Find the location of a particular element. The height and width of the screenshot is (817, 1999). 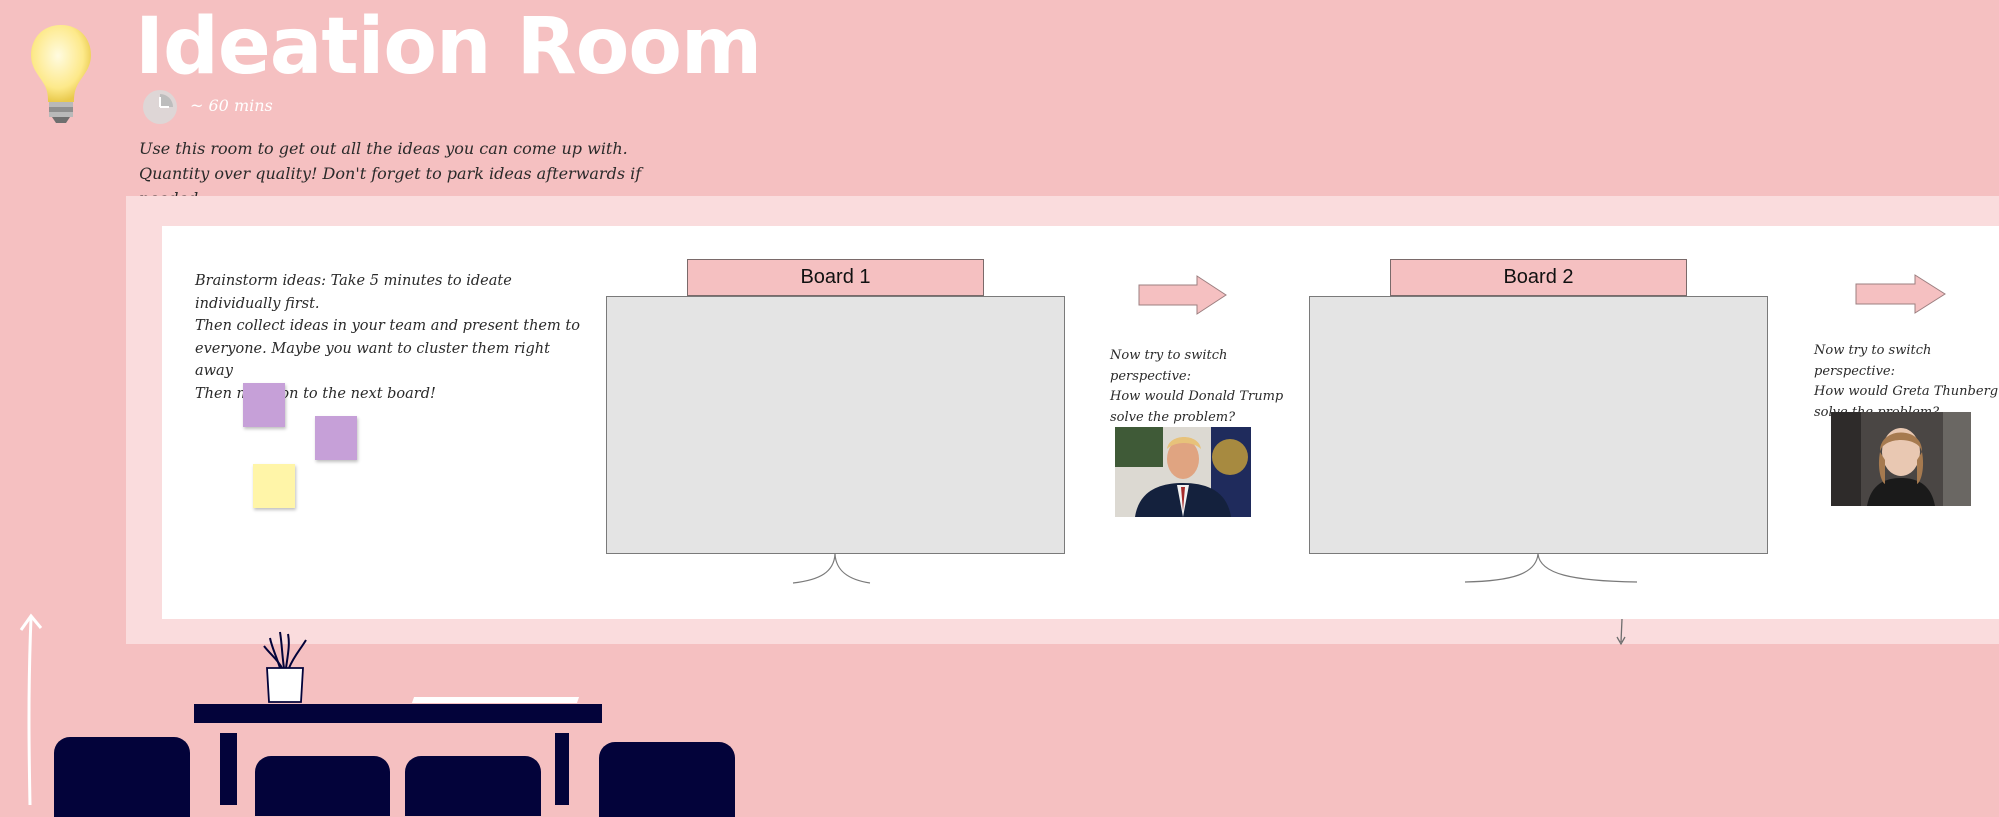

board-1-stand is located at coordinates (831, 568).